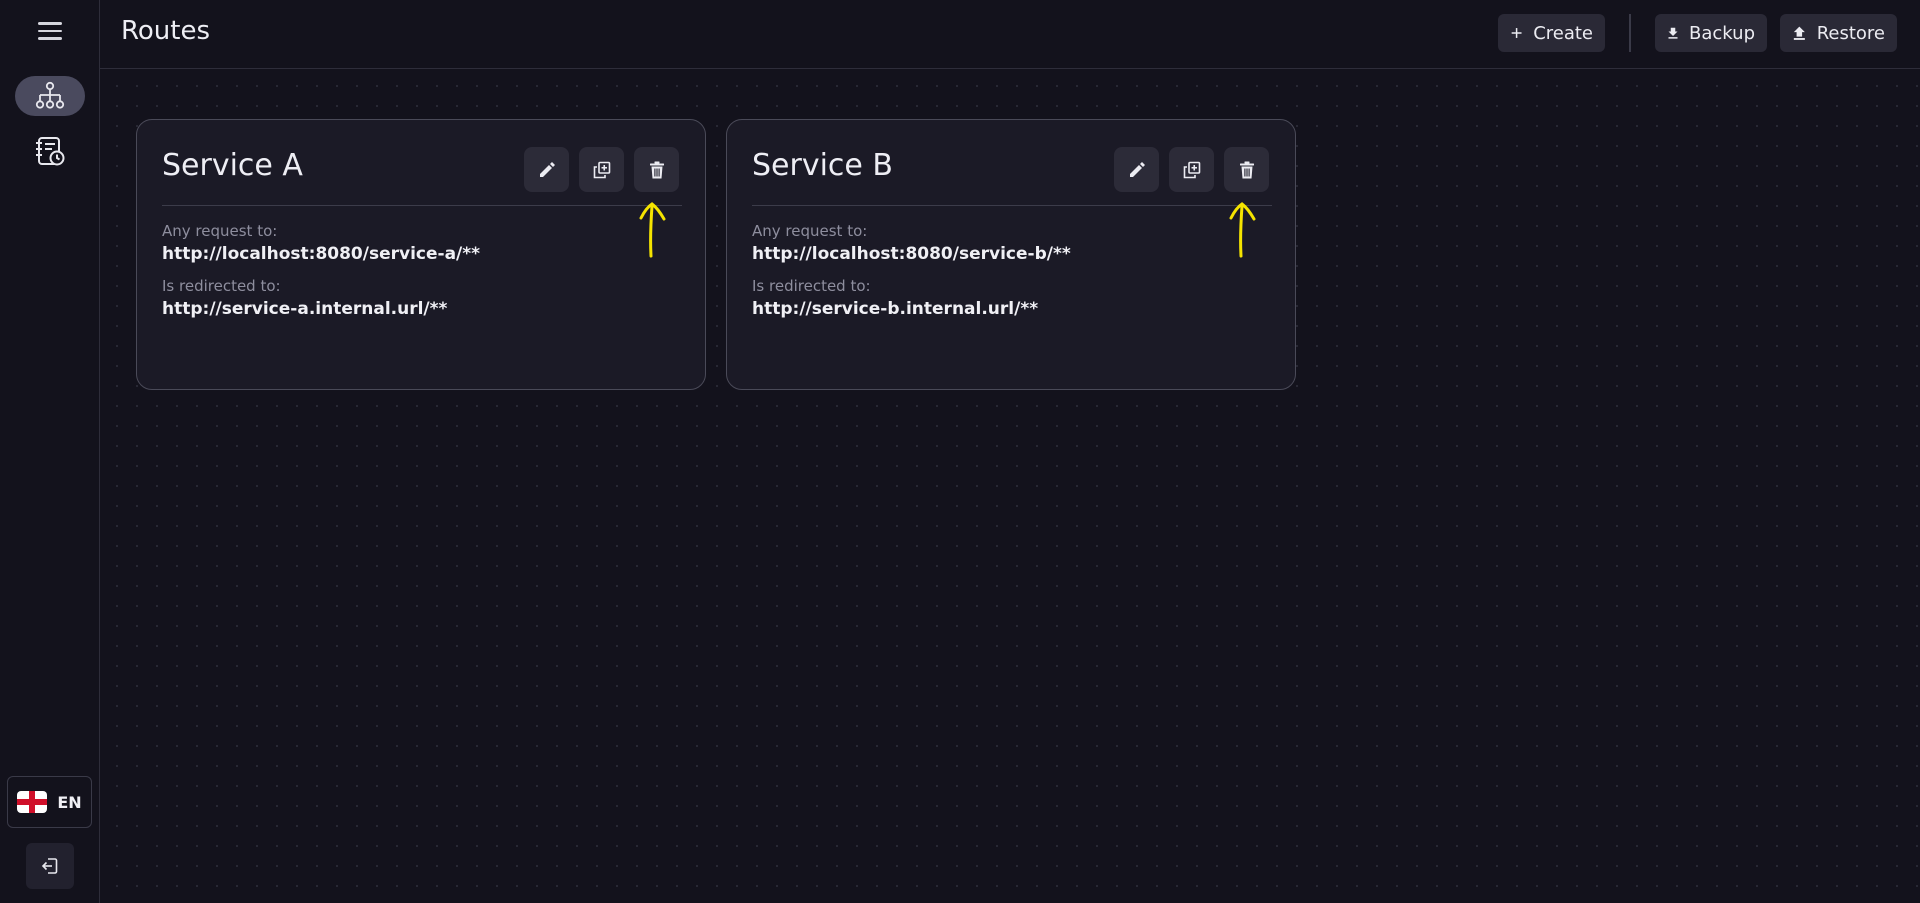 This screenshot has height=903, width=1920. I want to click on logout-icon, so click(49, 866).